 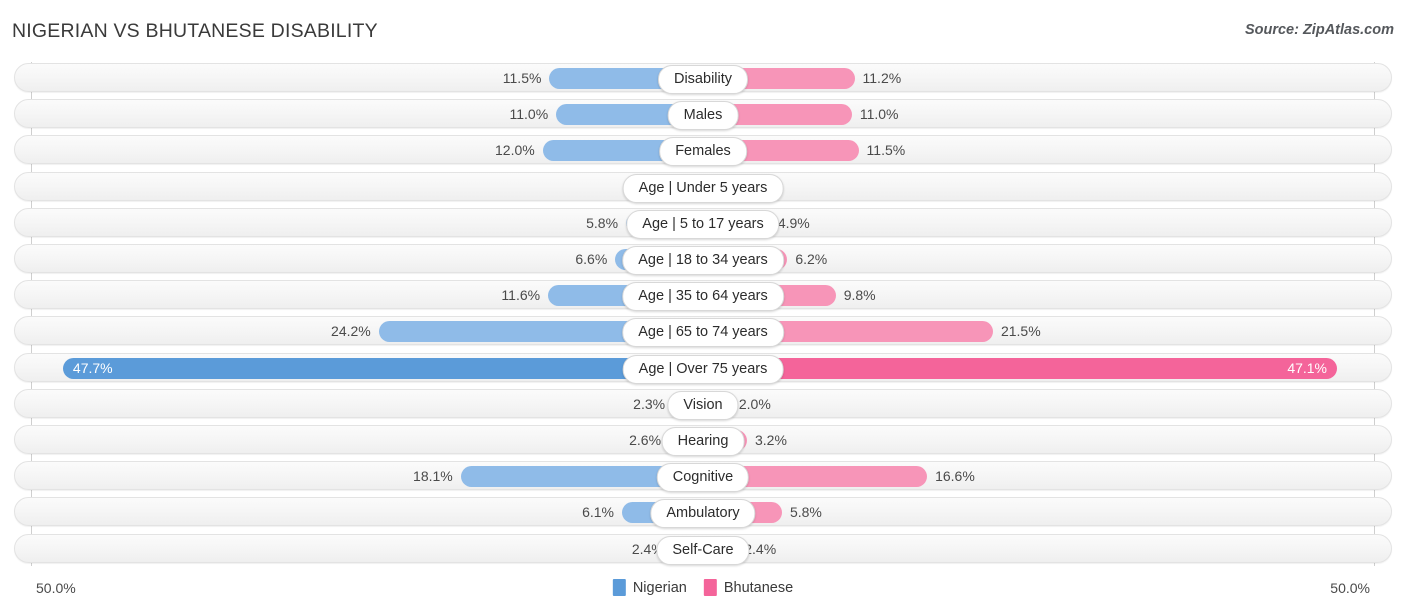 I want to click on category-label: Age | Over 75 years, so click(x=703, y=369).